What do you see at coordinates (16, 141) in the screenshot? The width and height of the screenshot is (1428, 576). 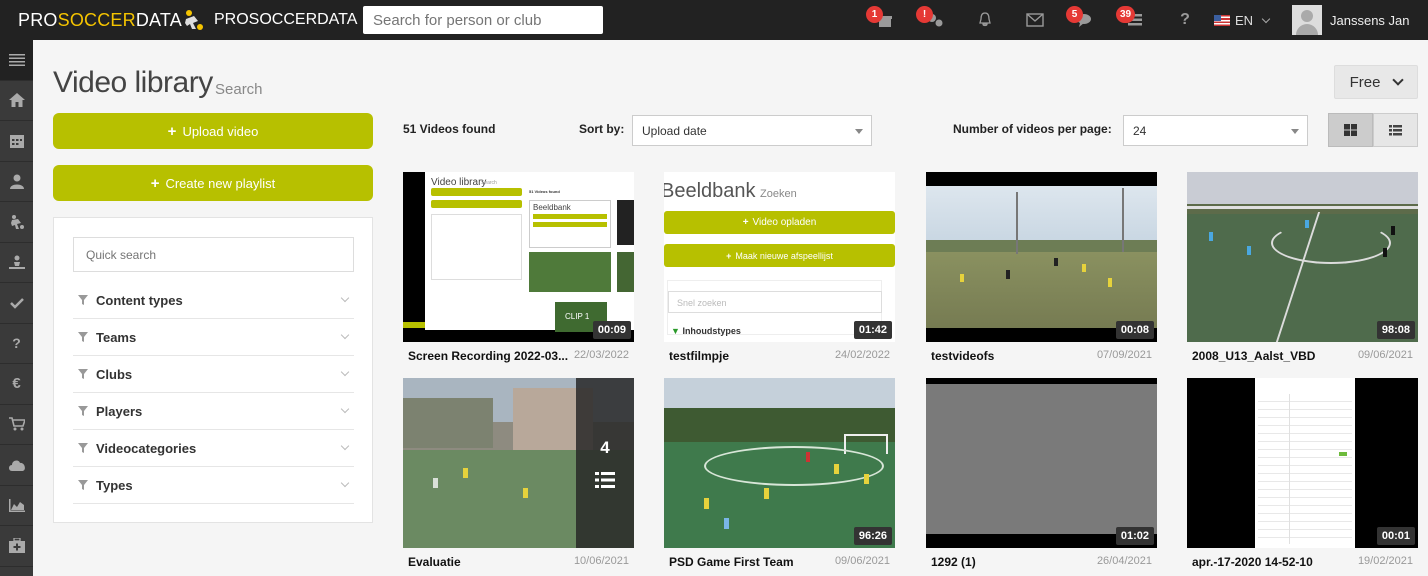 I see `sidebar-item-calendar` at bounding box center [16, 141].